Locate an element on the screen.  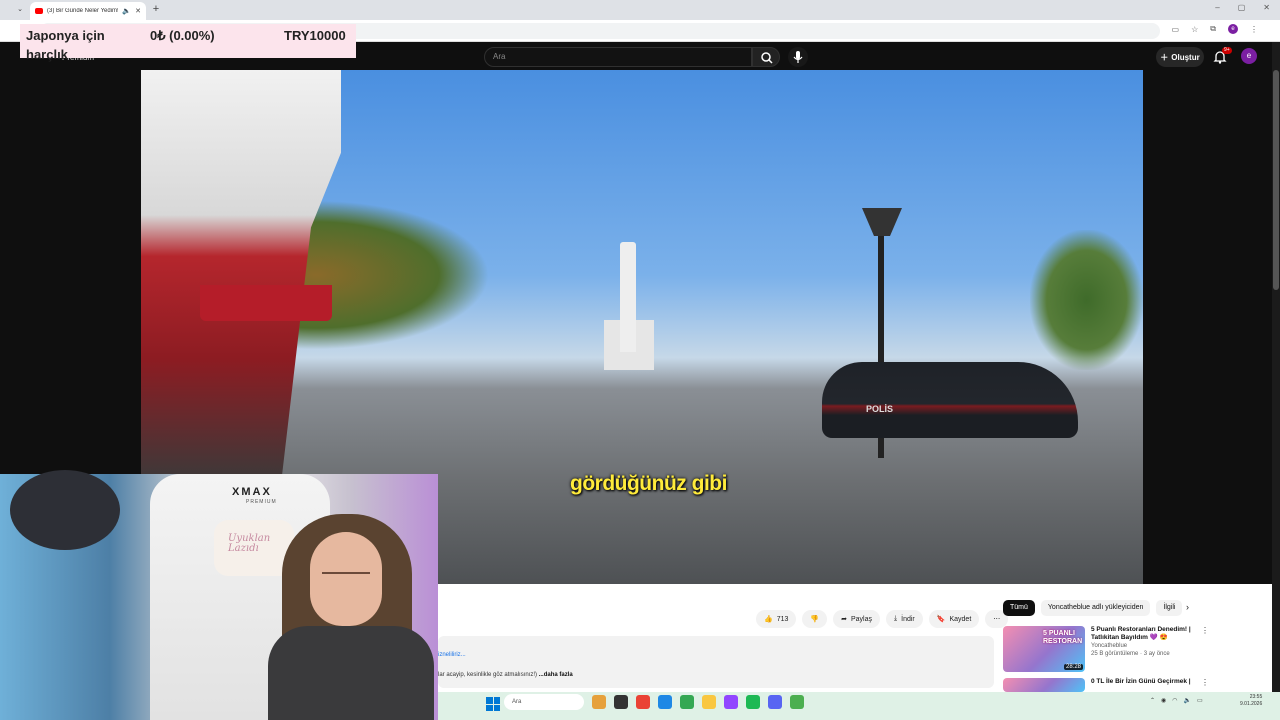
filter-chip-all: Tümü is located at coordinates (1019, 608).